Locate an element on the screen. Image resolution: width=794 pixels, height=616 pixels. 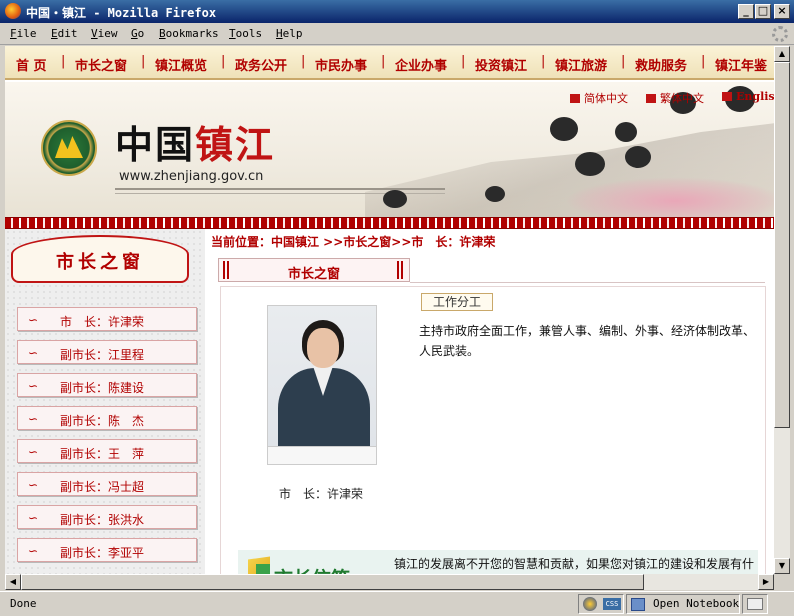
vertical-scroll-thumb is located at coordinates (782, 245).